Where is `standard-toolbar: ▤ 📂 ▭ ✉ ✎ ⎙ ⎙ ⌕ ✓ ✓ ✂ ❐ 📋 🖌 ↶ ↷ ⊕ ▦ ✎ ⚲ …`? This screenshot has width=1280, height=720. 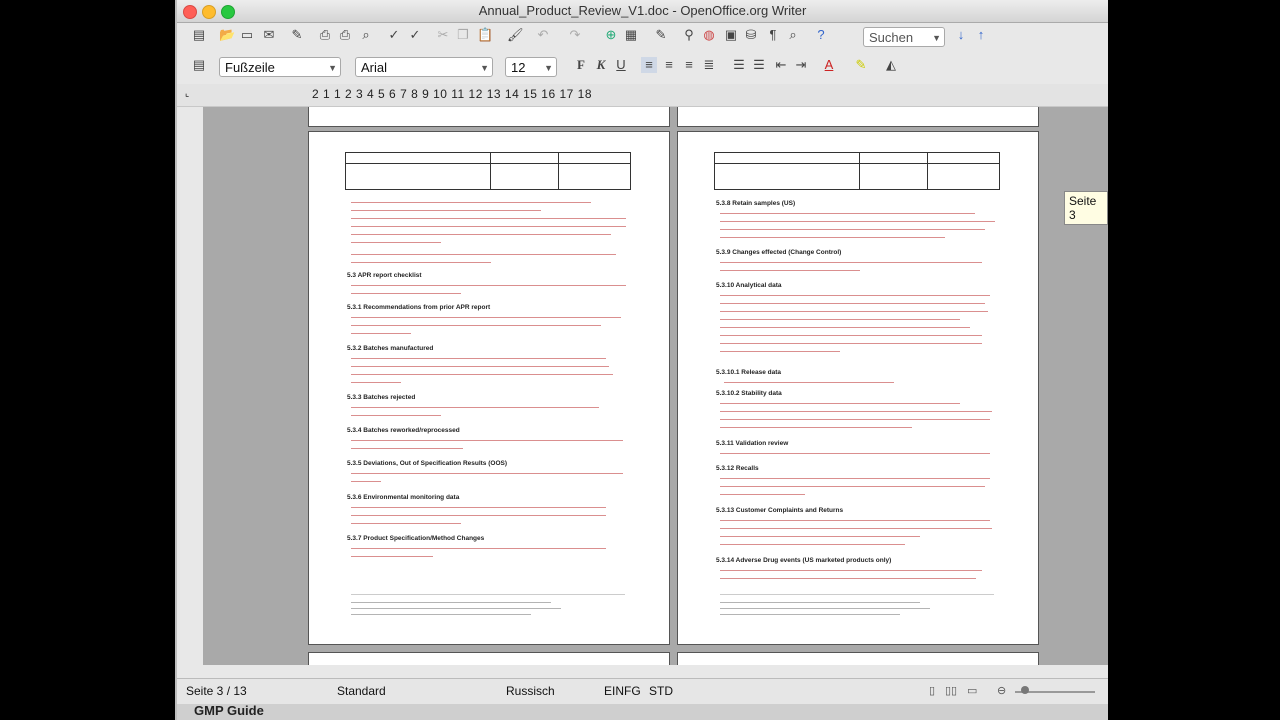
standard-toolbar: ▤ 📂 ▭ ✉ ✎ ⎙ ⎙ ⌕ ✓ ✓ ✂ ❐ 📋 🖌 ↶ ↷ ⊕ ▦ ✎ ⚲ … is located at coordinates (642, 37).